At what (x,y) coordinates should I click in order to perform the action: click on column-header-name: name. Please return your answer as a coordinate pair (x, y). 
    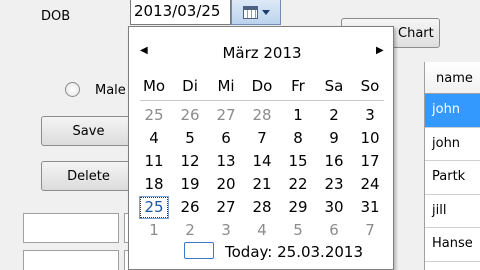
    Looking at the image, I should click on (452, 78).